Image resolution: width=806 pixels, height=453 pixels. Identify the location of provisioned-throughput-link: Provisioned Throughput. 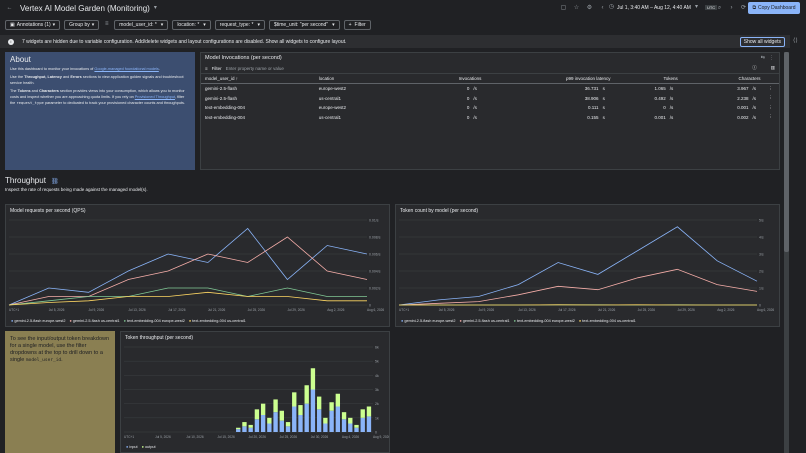
(155, 97).